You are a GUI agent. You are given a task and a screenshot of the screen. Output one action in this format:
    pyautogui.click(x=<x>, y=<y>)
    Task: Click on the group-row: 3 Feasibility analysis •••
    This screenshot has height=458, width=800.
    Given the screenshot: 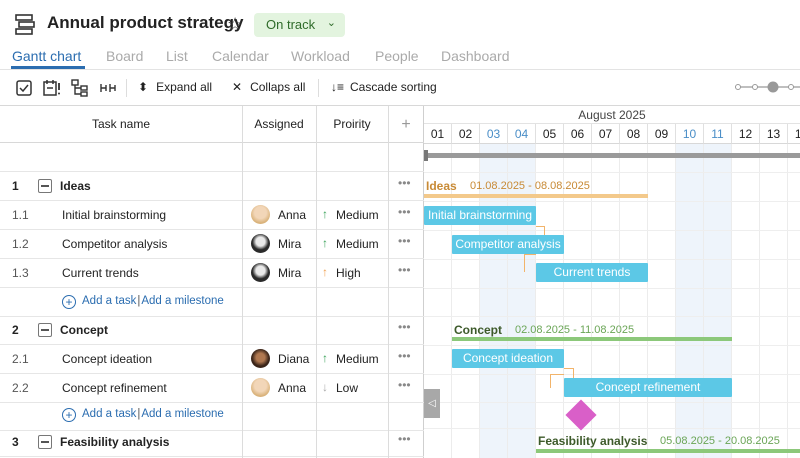 What is the action you would take?
    pyautogui.click(x=212, y=442)
    